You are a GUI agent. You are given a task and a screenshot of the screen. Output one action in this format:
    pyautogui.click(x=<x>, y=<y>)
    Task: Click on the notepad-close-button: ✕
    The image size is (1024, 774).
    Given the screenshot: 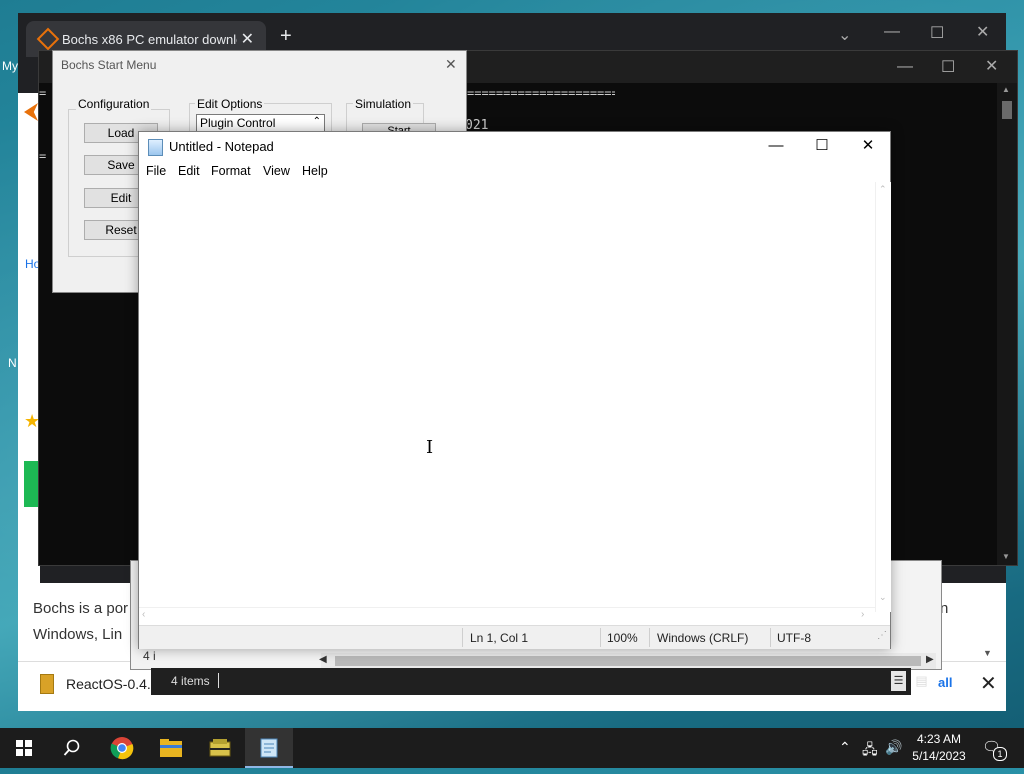 What is the action you would take?
    pyautogui.click(x=868, y=145)
    